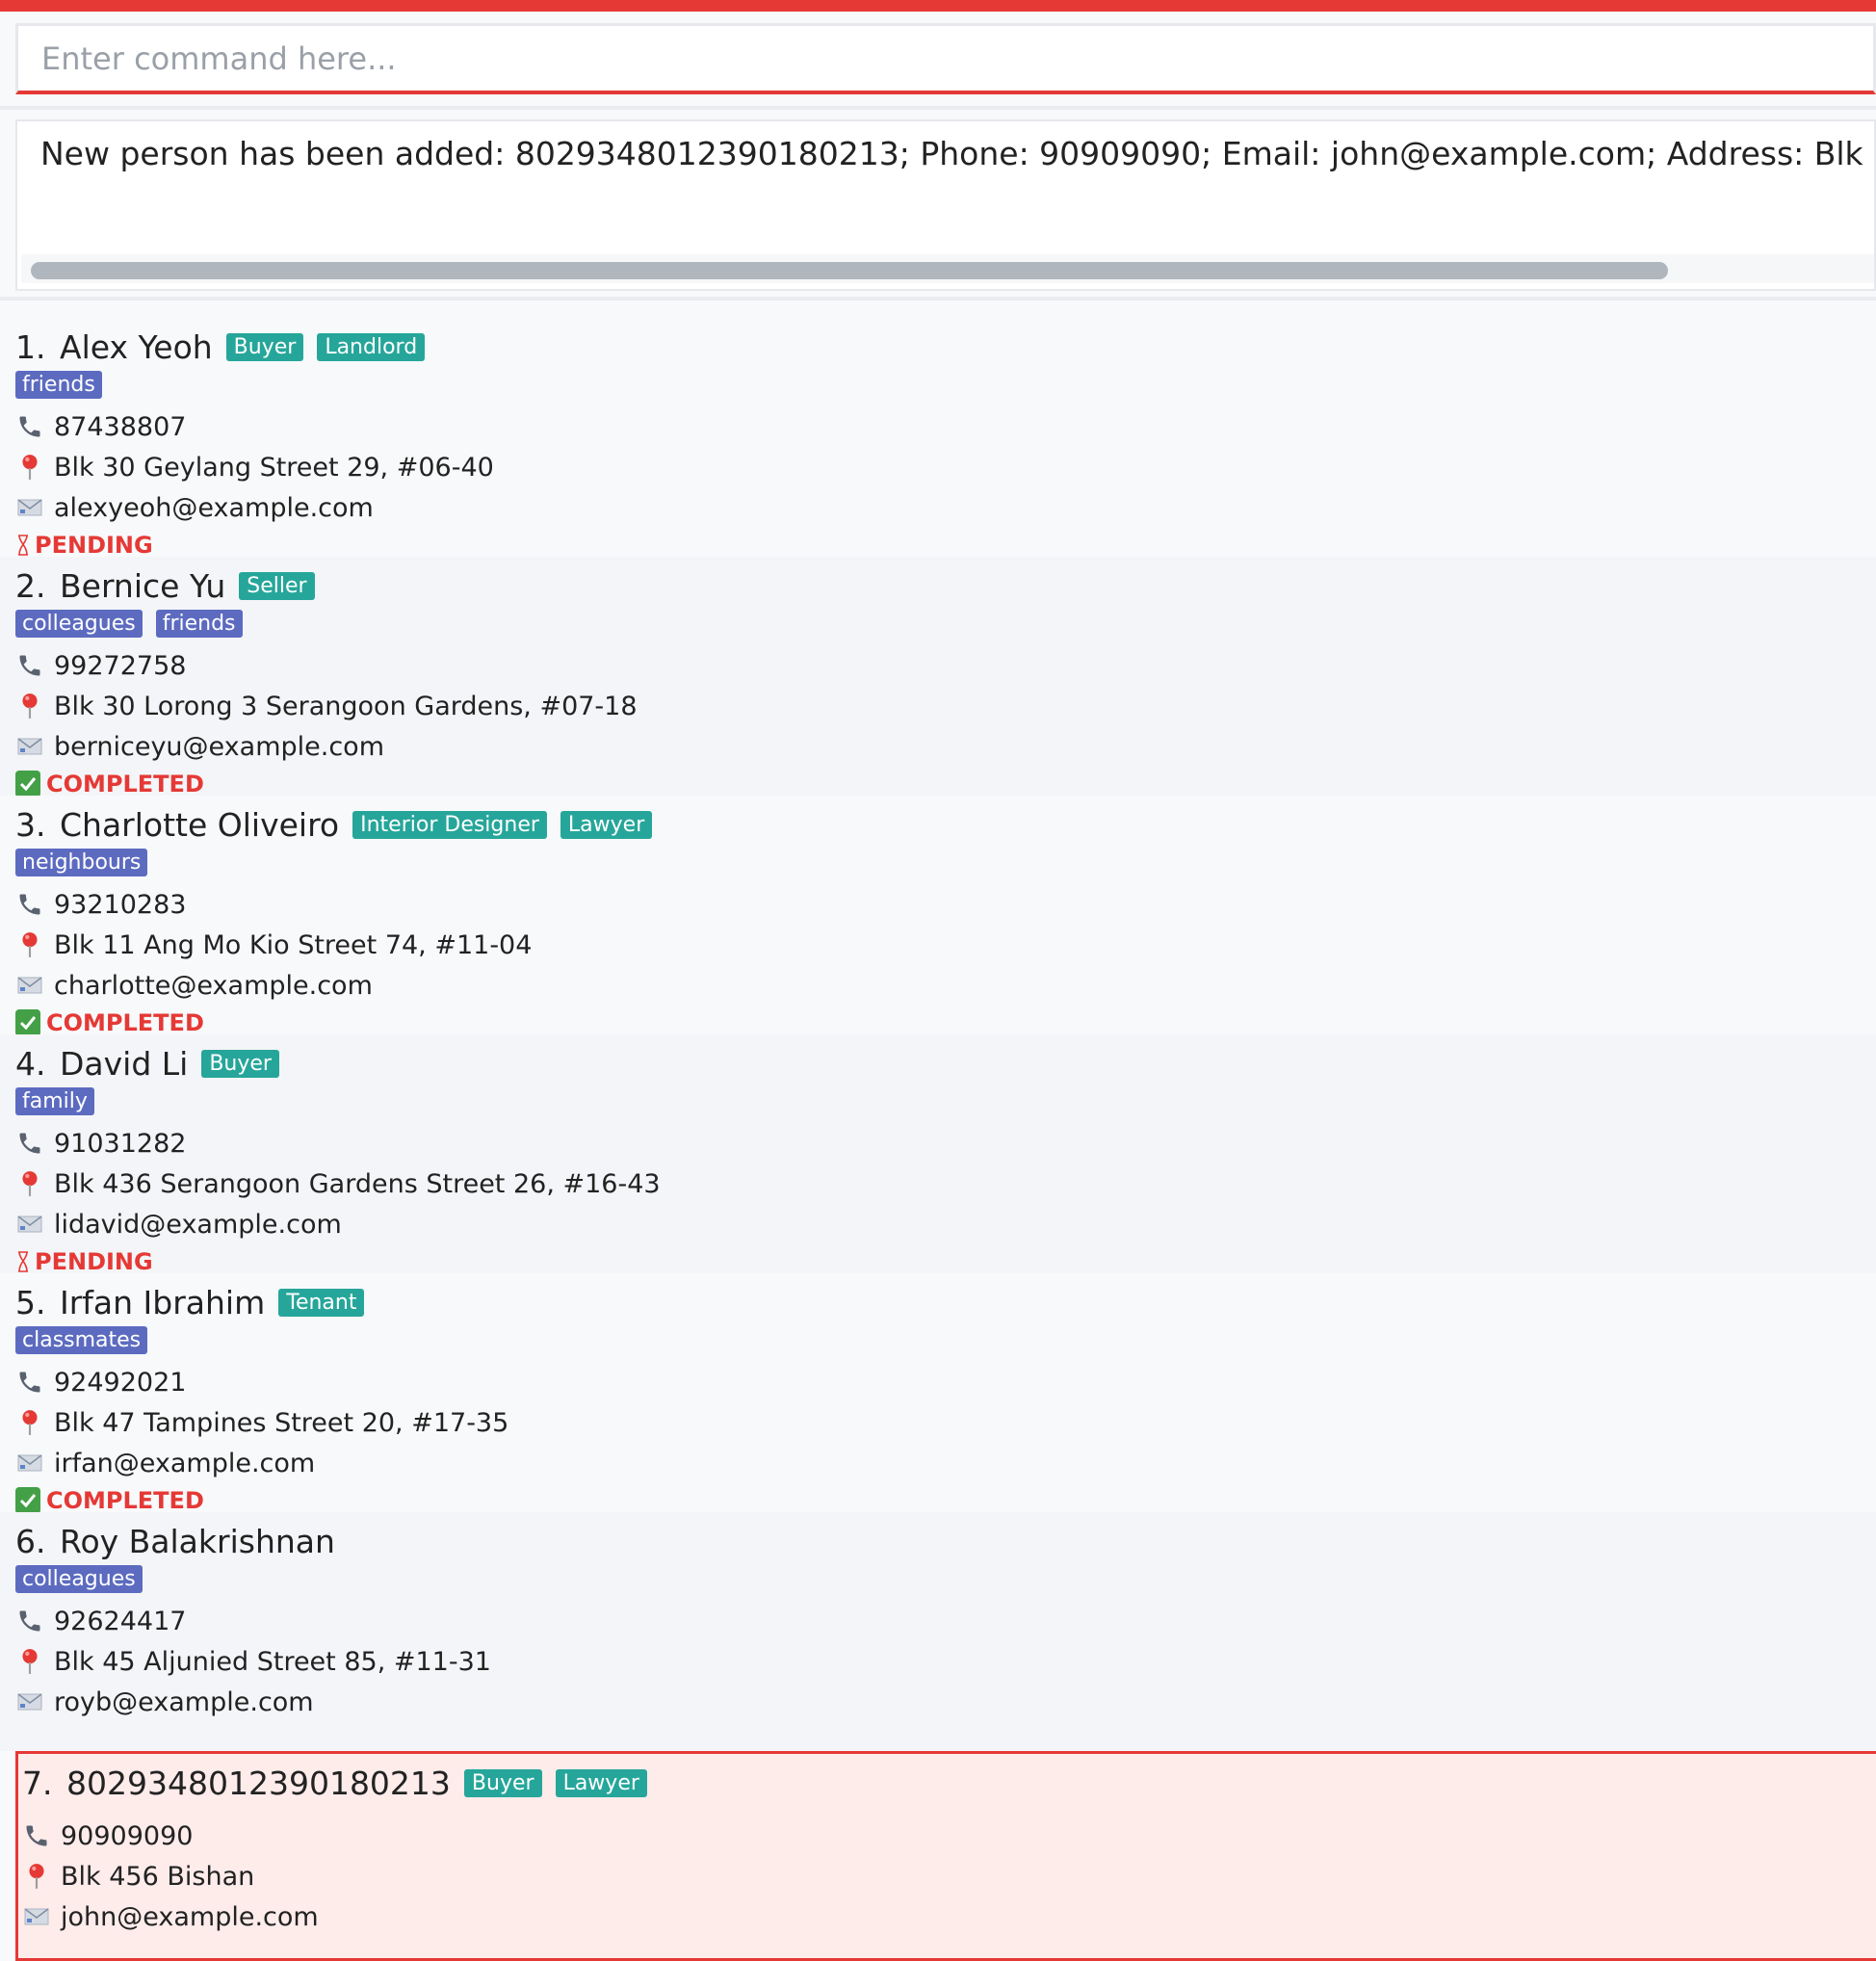 Image resolution: width=1876 pixels, height=1961 pixels. I want to click on person-email-row: lidavid@example.com, so click(946, 1224).